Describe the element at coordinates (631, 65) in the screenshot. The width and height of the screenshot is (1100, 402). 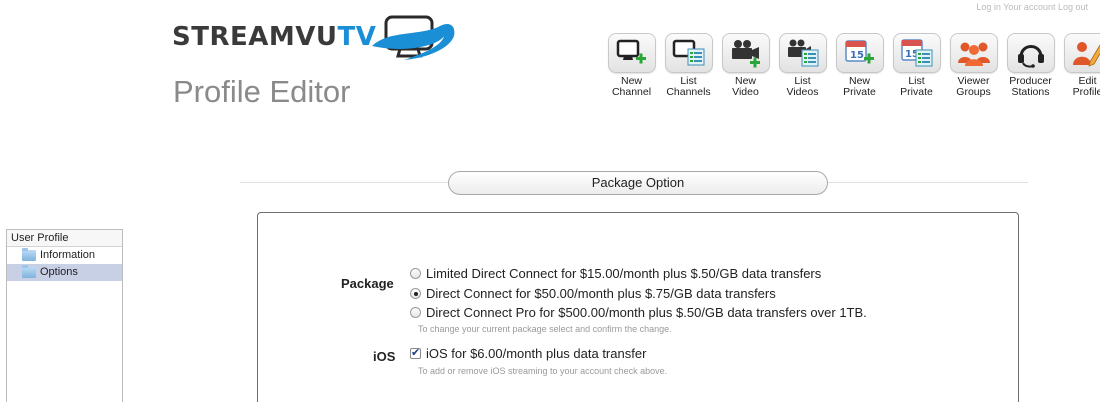
I see `new-channel-button: New Channel` at that location.